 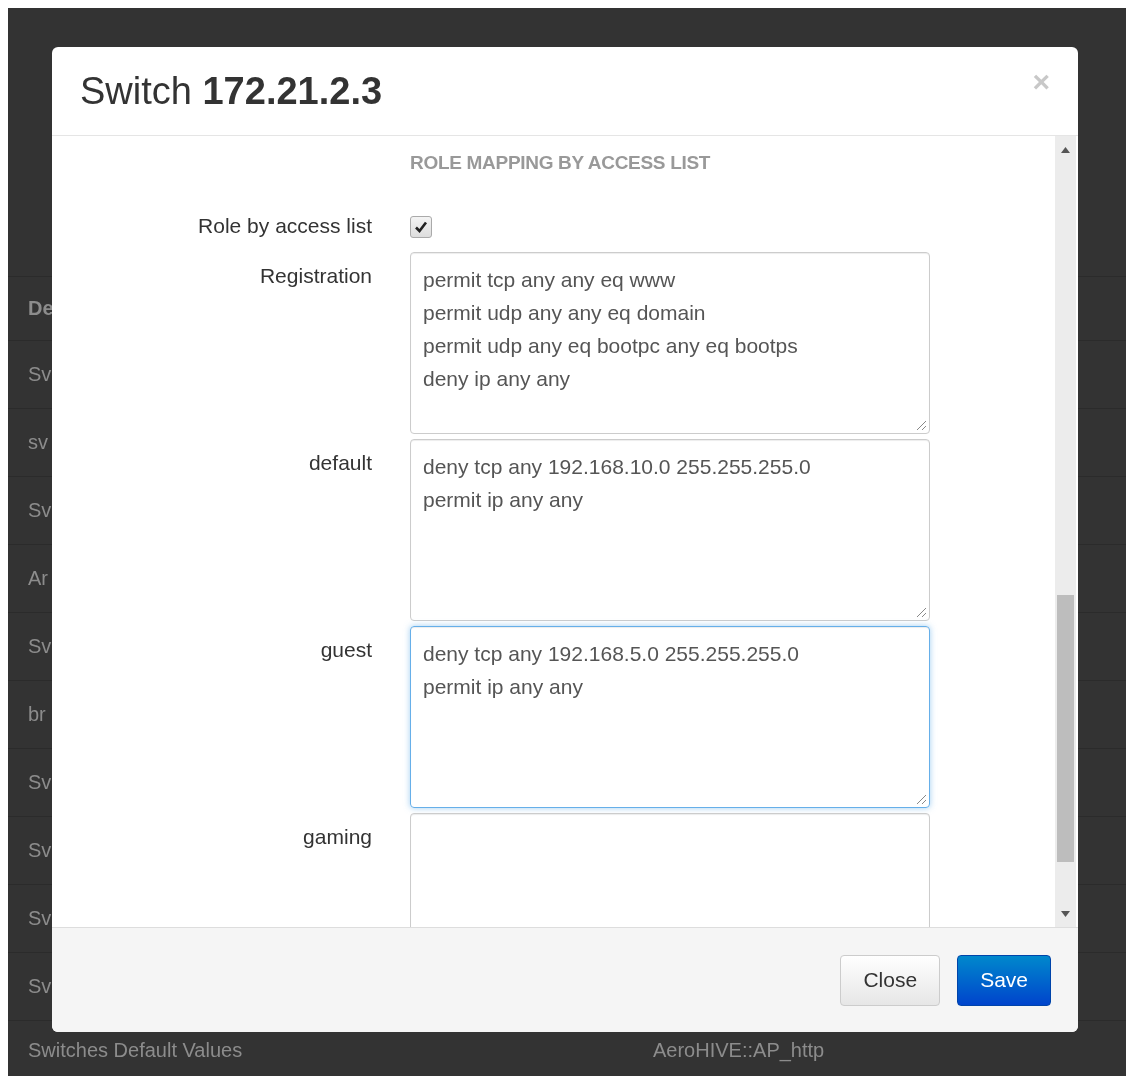 I want to click on close-button: Close, so click(x=890, y=980).